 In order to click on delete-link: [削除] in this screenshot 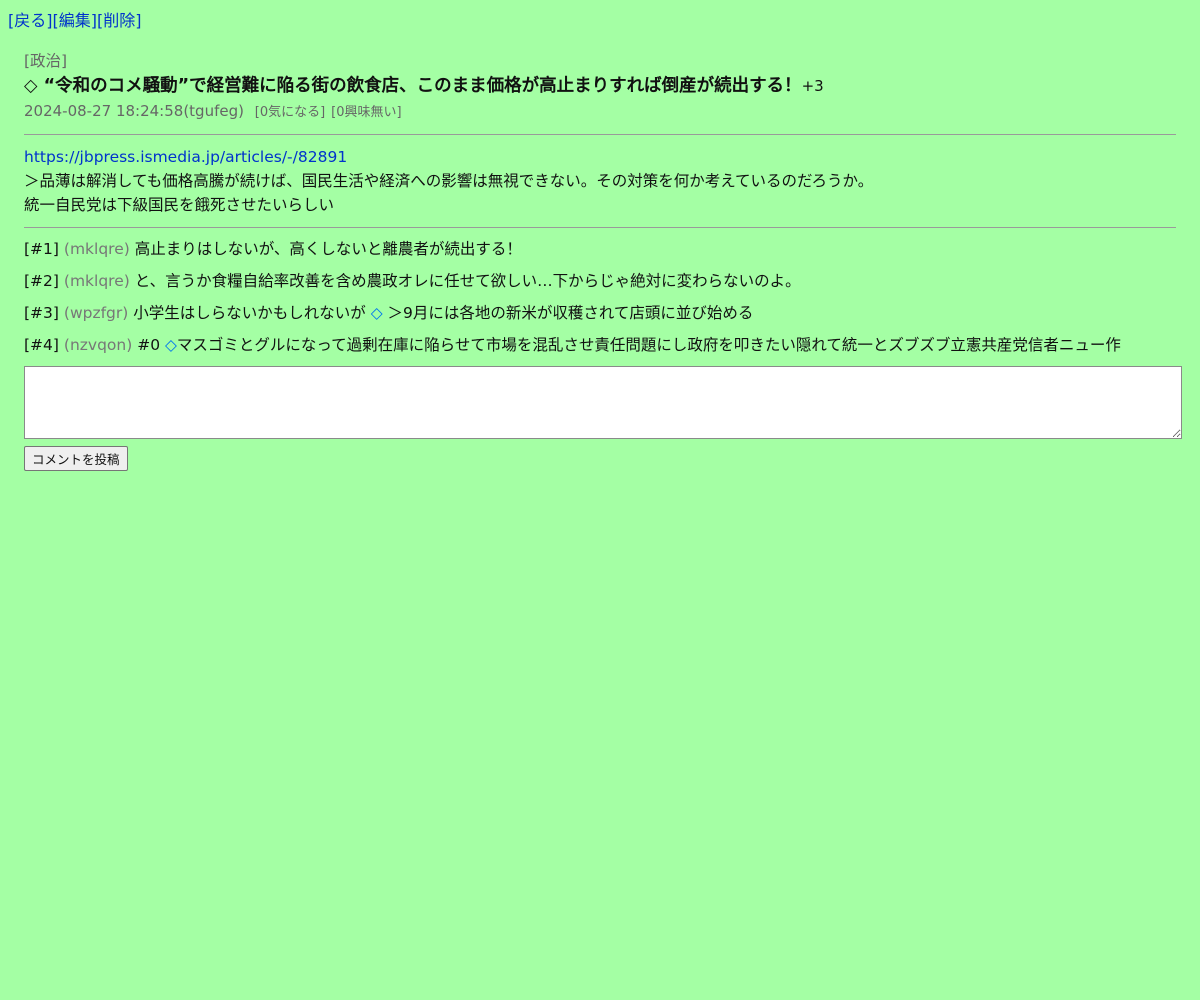, I will do `click(119, 20)`.